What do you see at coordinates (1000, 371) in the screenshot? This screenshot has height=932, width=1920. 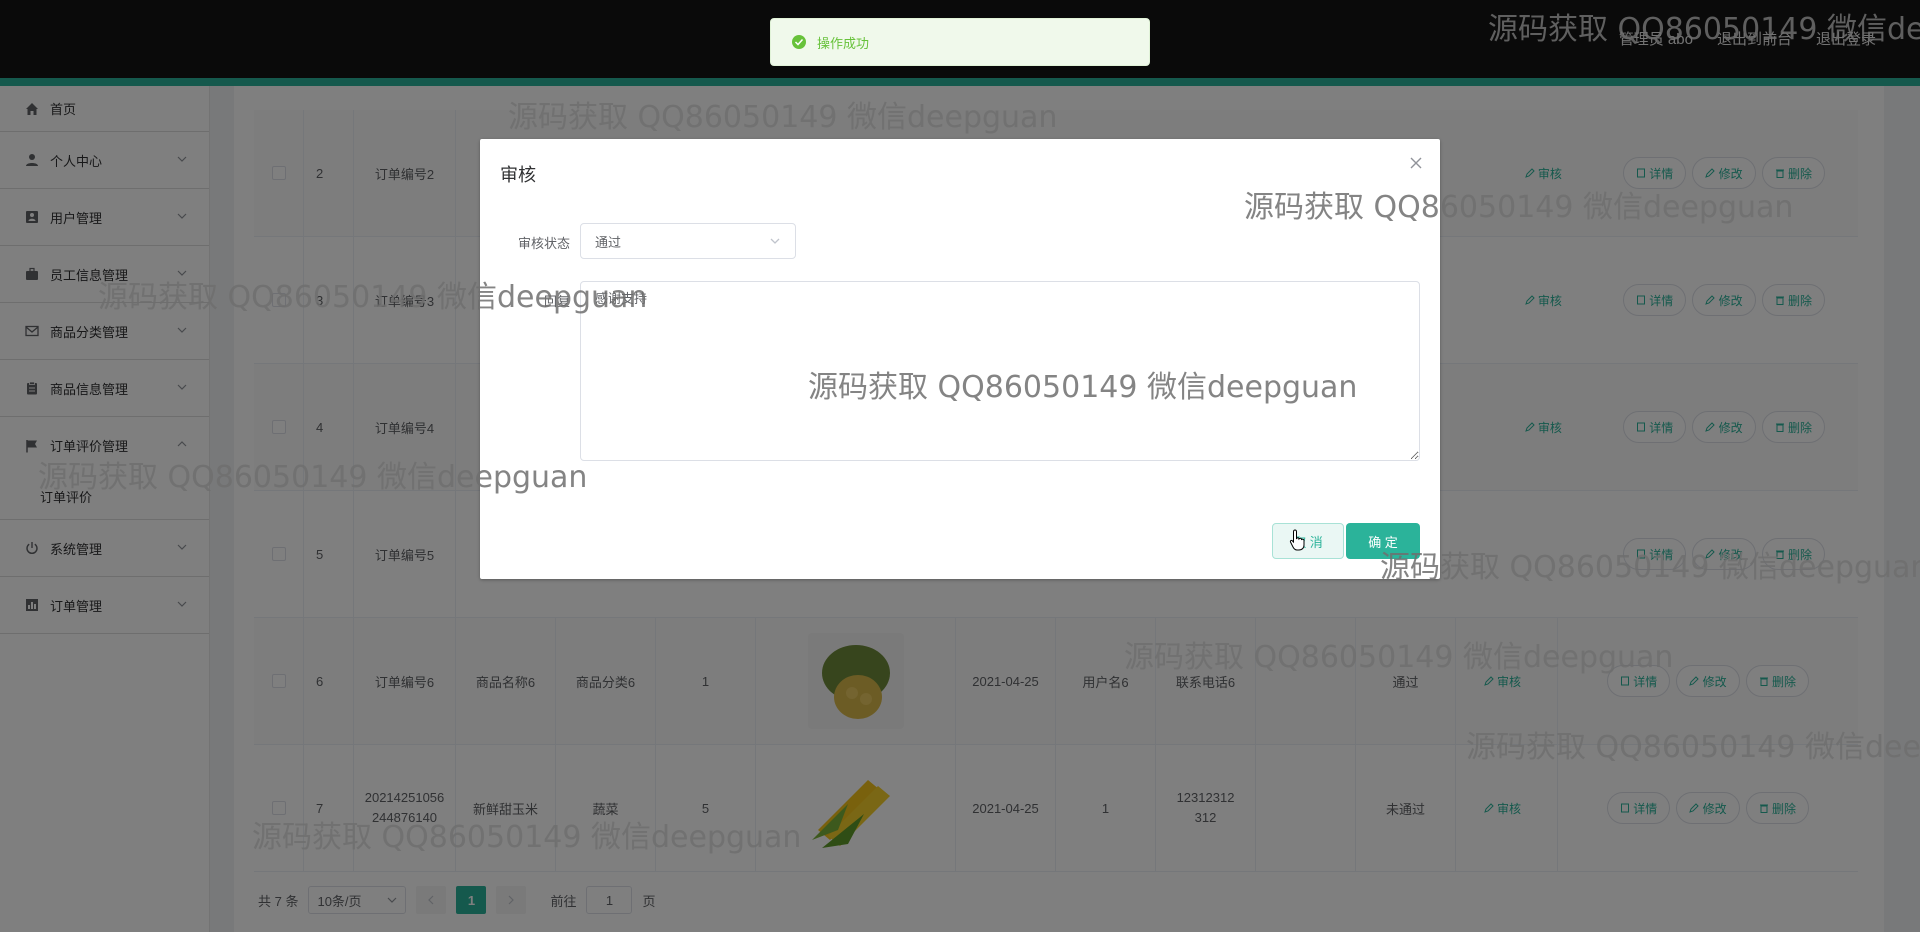 I see `reply-textarea: 感谢支持` at bounding box center [1000, 371].